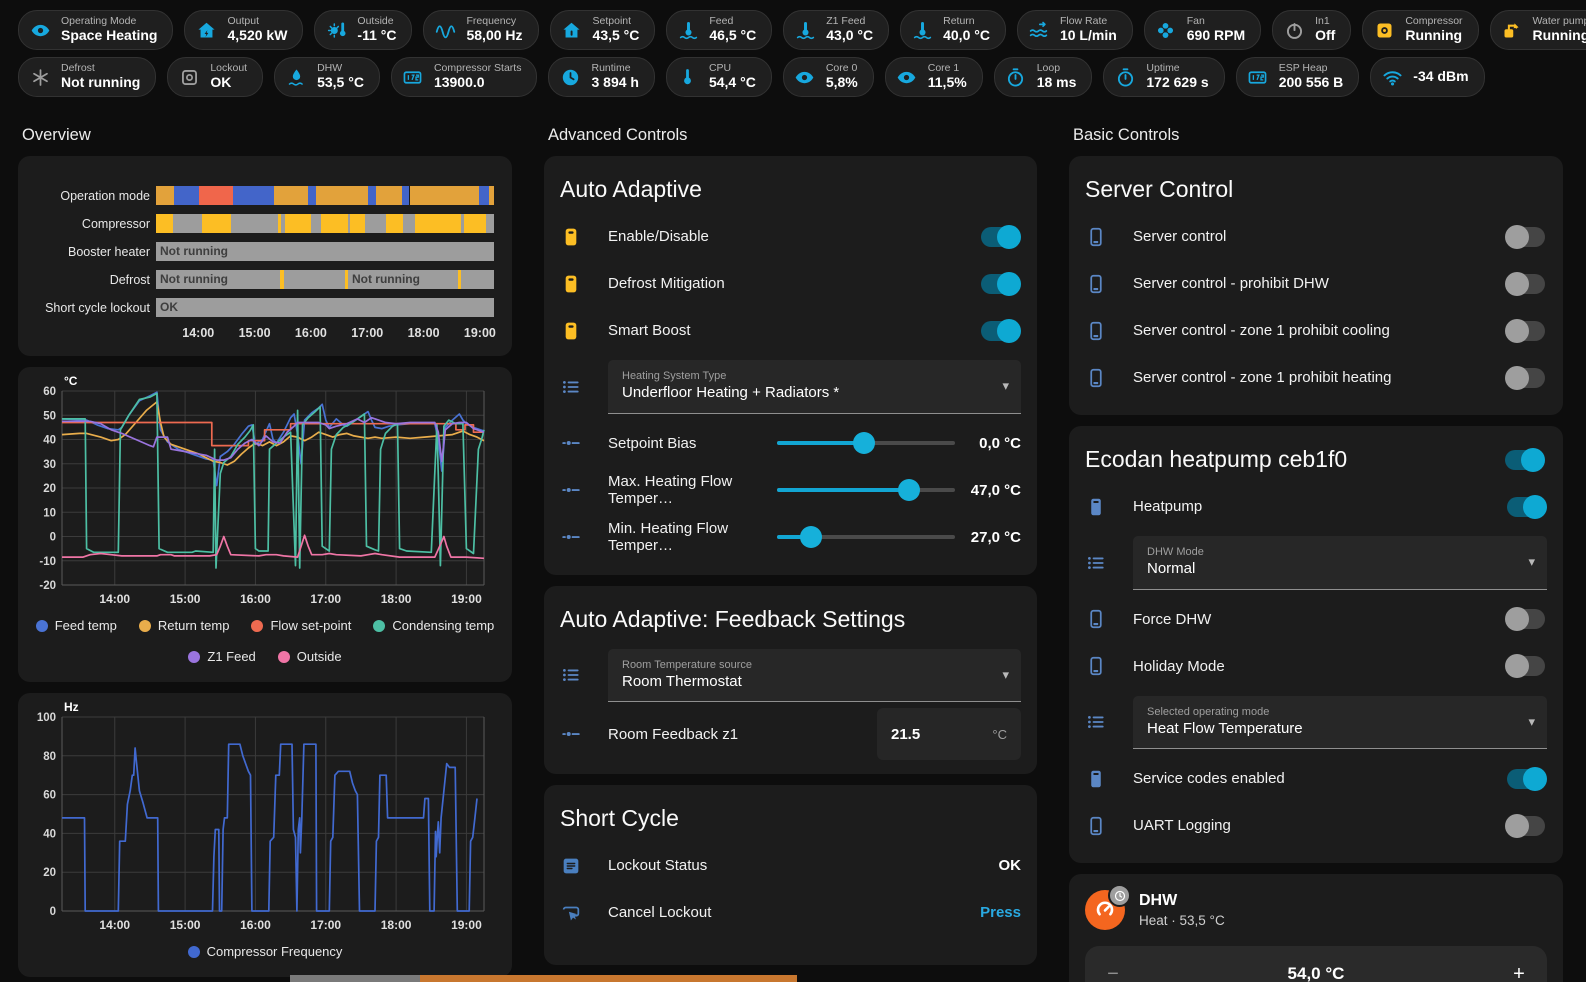 The height and width of the screenshot is (982, 1586). What do you see at coordinates (674, 376) in the screenshot?
I see `select-label: Heating System Type` at bounding box center [674, 376].